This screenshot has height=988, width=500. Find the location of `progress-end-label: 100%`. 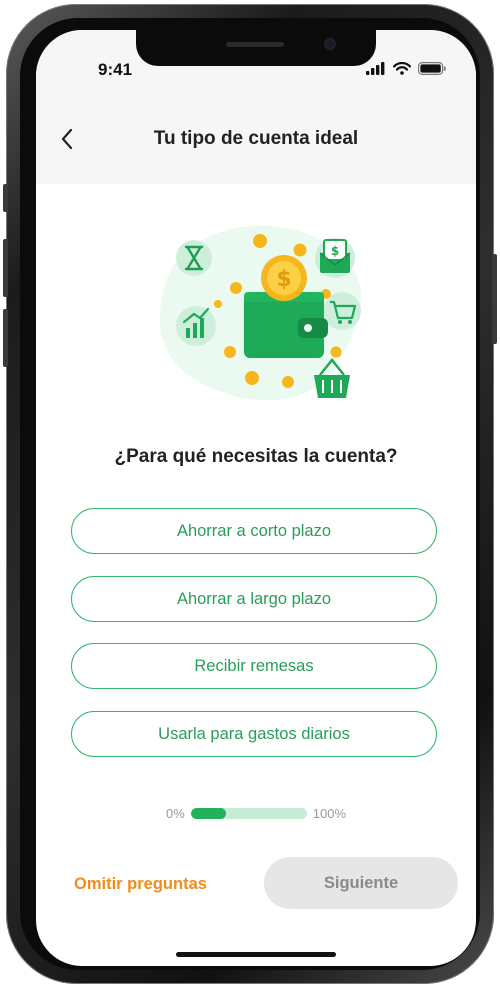

progress-end-label: 100% is located at coordinates (329, 813).